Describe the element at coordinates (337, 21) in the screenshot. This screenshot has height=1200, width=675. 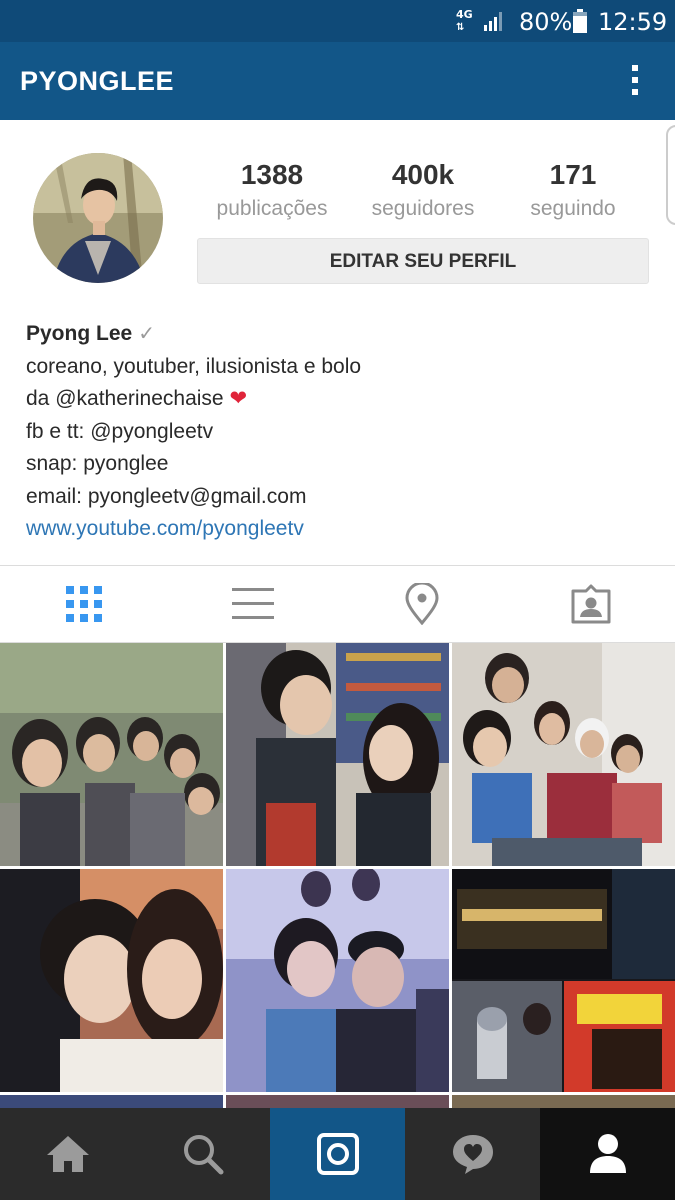
I see `status-bar: 4G ⇅ 80% 12:59` at that location.